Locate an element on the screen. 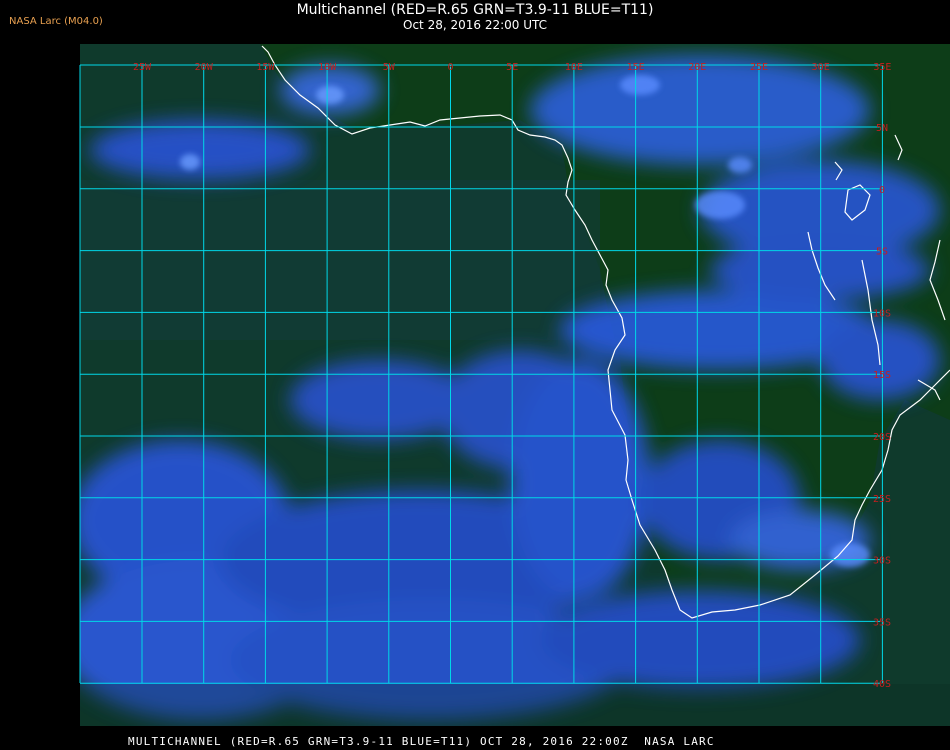 The image size is (950, 750). longitude-label: 15W is located at coordinates (265, 67).